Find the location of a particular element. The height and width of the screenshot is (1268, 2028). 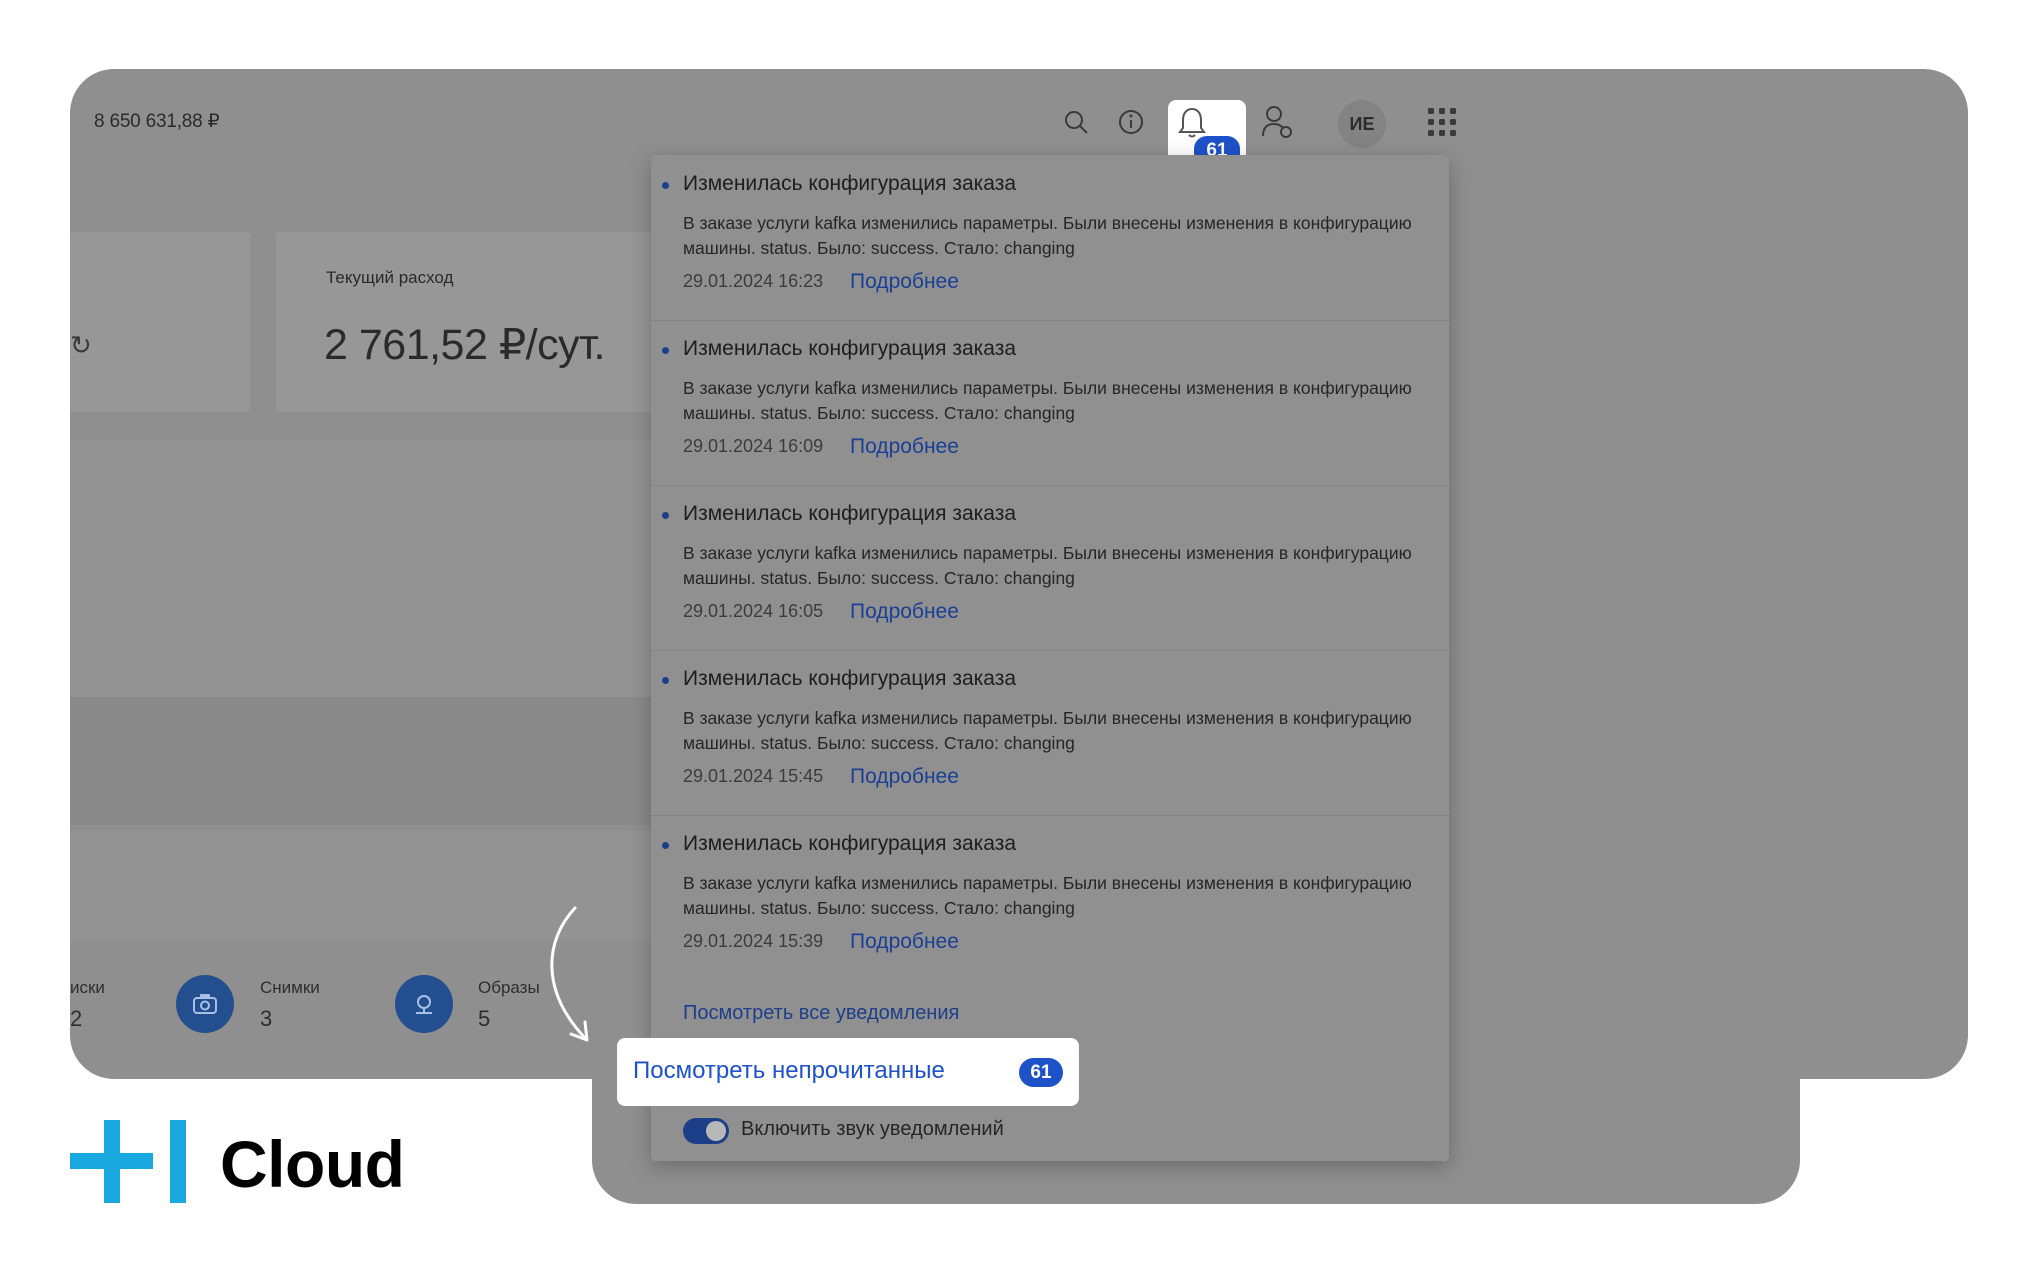

view-all-notifications-link: Посмотреть все уведомления is located at coordinates (821, 1013).